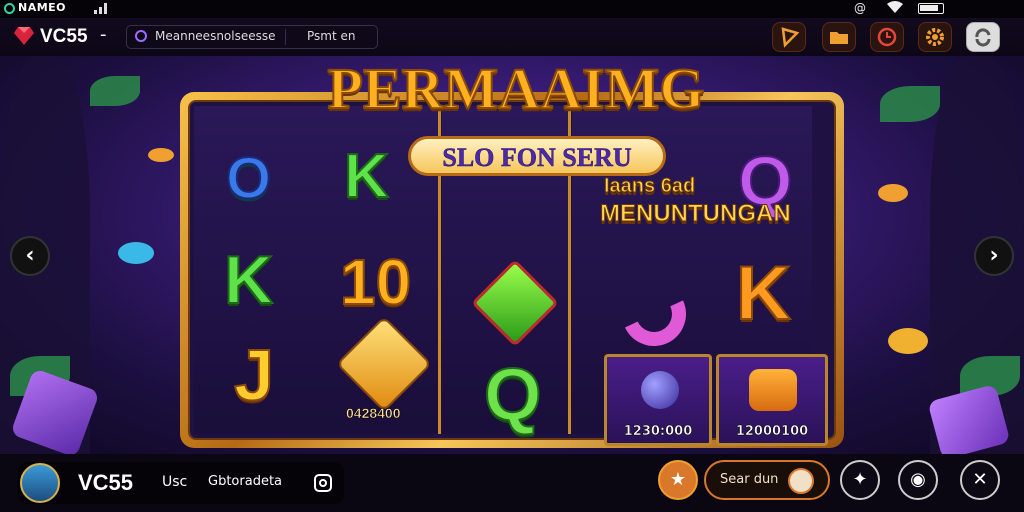 The height and width of the screenshot is (512, 1024). I want to click on search-game-button: Sear dun, so click(767, 480).